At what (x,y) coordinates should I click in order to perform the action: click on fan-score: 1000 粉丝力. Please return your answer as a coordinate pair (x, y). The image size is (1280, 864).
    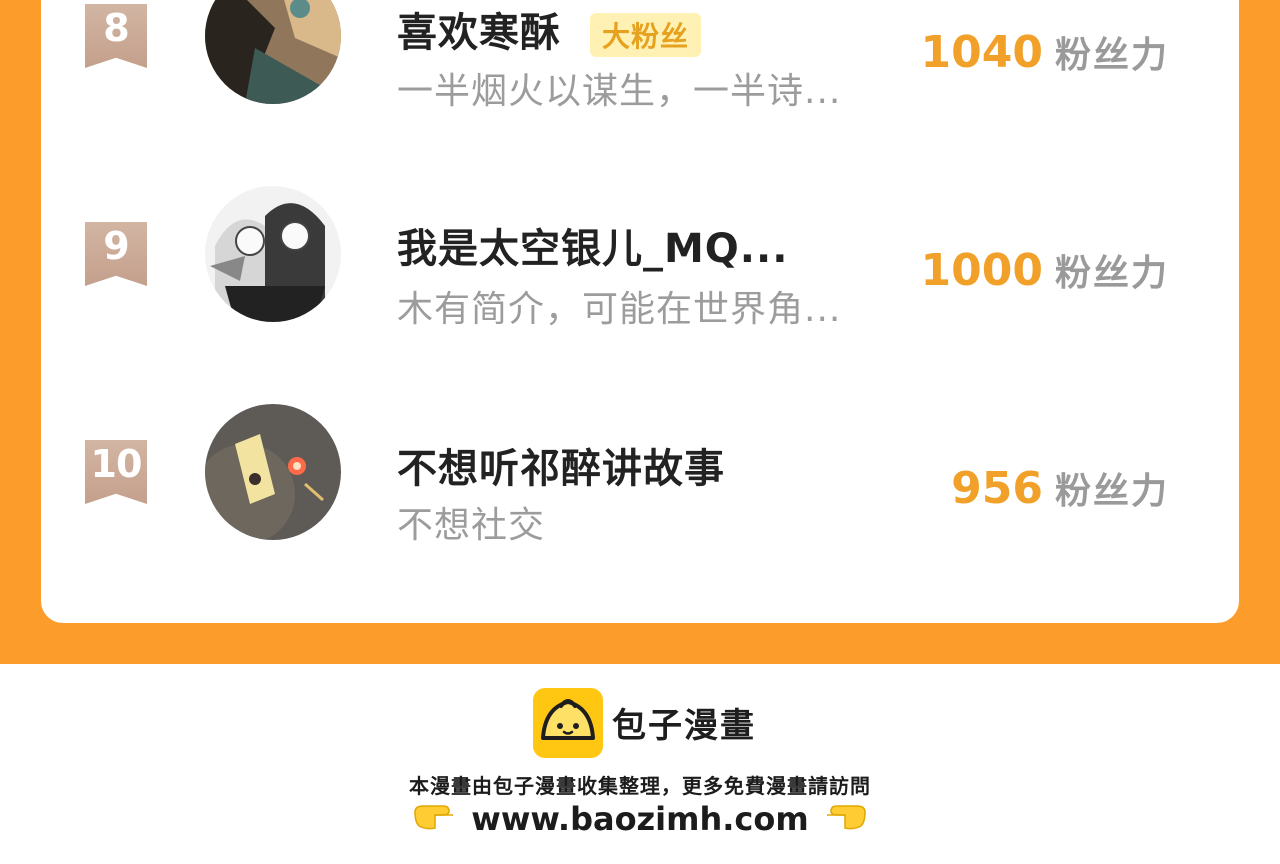
    Looking at the image, I should click on (1045, 270).